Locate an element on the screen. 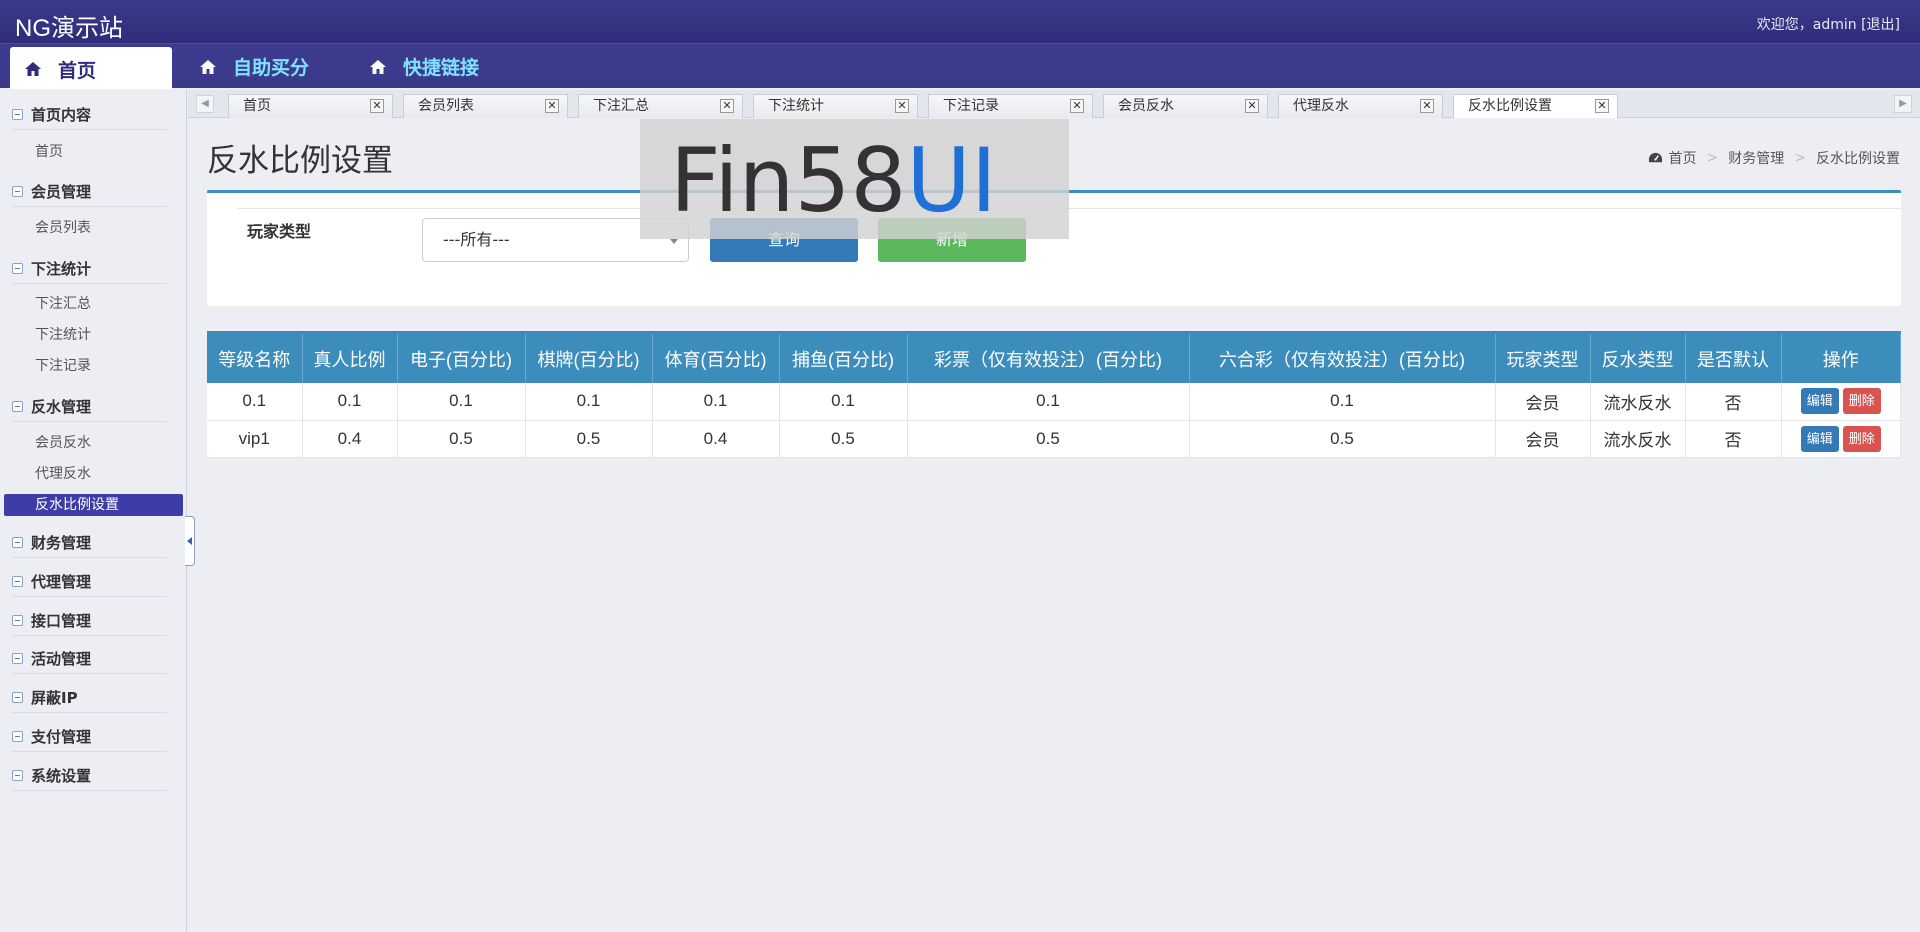  sidebar-item-rebate-settings: 反水比例设置 is located at coordinates (93, 505).